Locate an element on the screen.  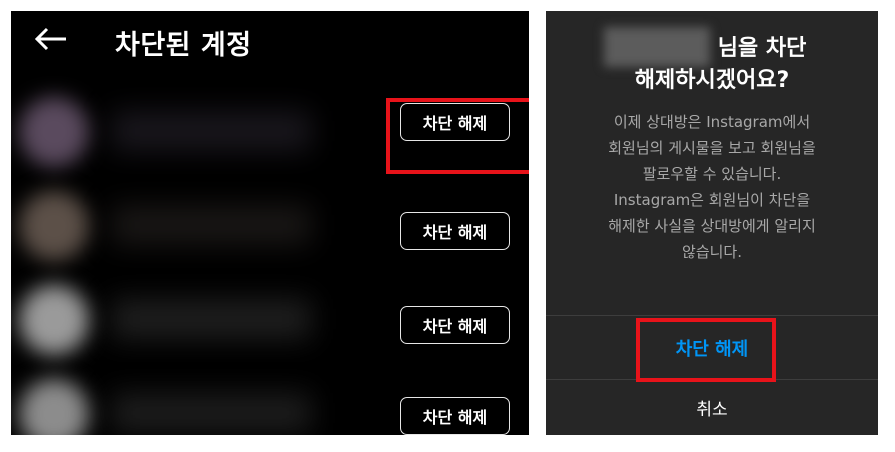
dialog-title-line2: 해제하시겠어요? is located at coordinates (712, 80).